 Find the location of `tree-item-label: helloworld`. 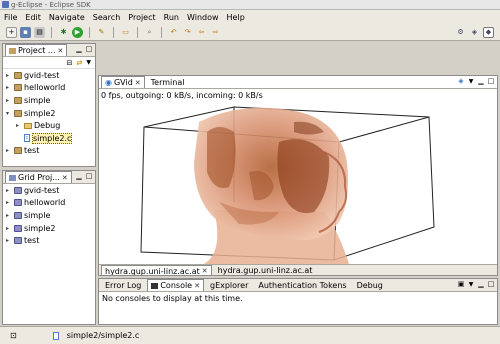

tree-item-label: helloworld is located at coordinates (45, 88).